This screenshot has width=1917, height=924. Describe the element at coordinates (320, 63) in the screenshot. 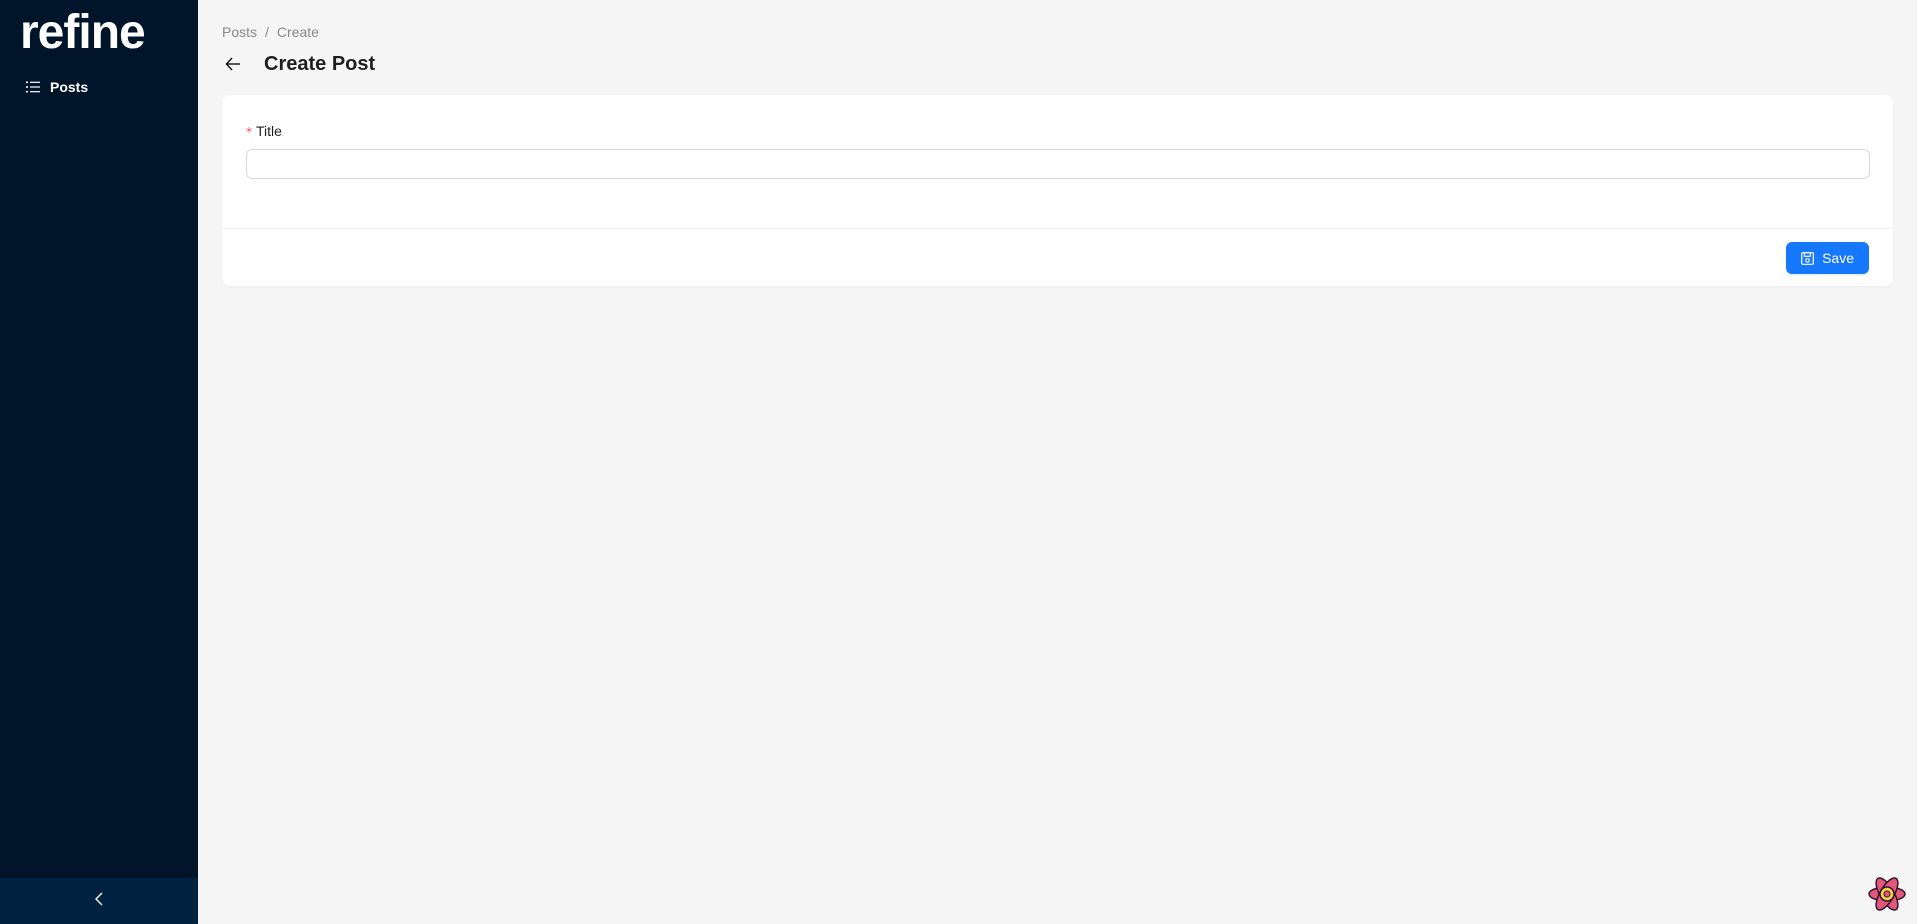

I see `page-title: Create Post` at that location.